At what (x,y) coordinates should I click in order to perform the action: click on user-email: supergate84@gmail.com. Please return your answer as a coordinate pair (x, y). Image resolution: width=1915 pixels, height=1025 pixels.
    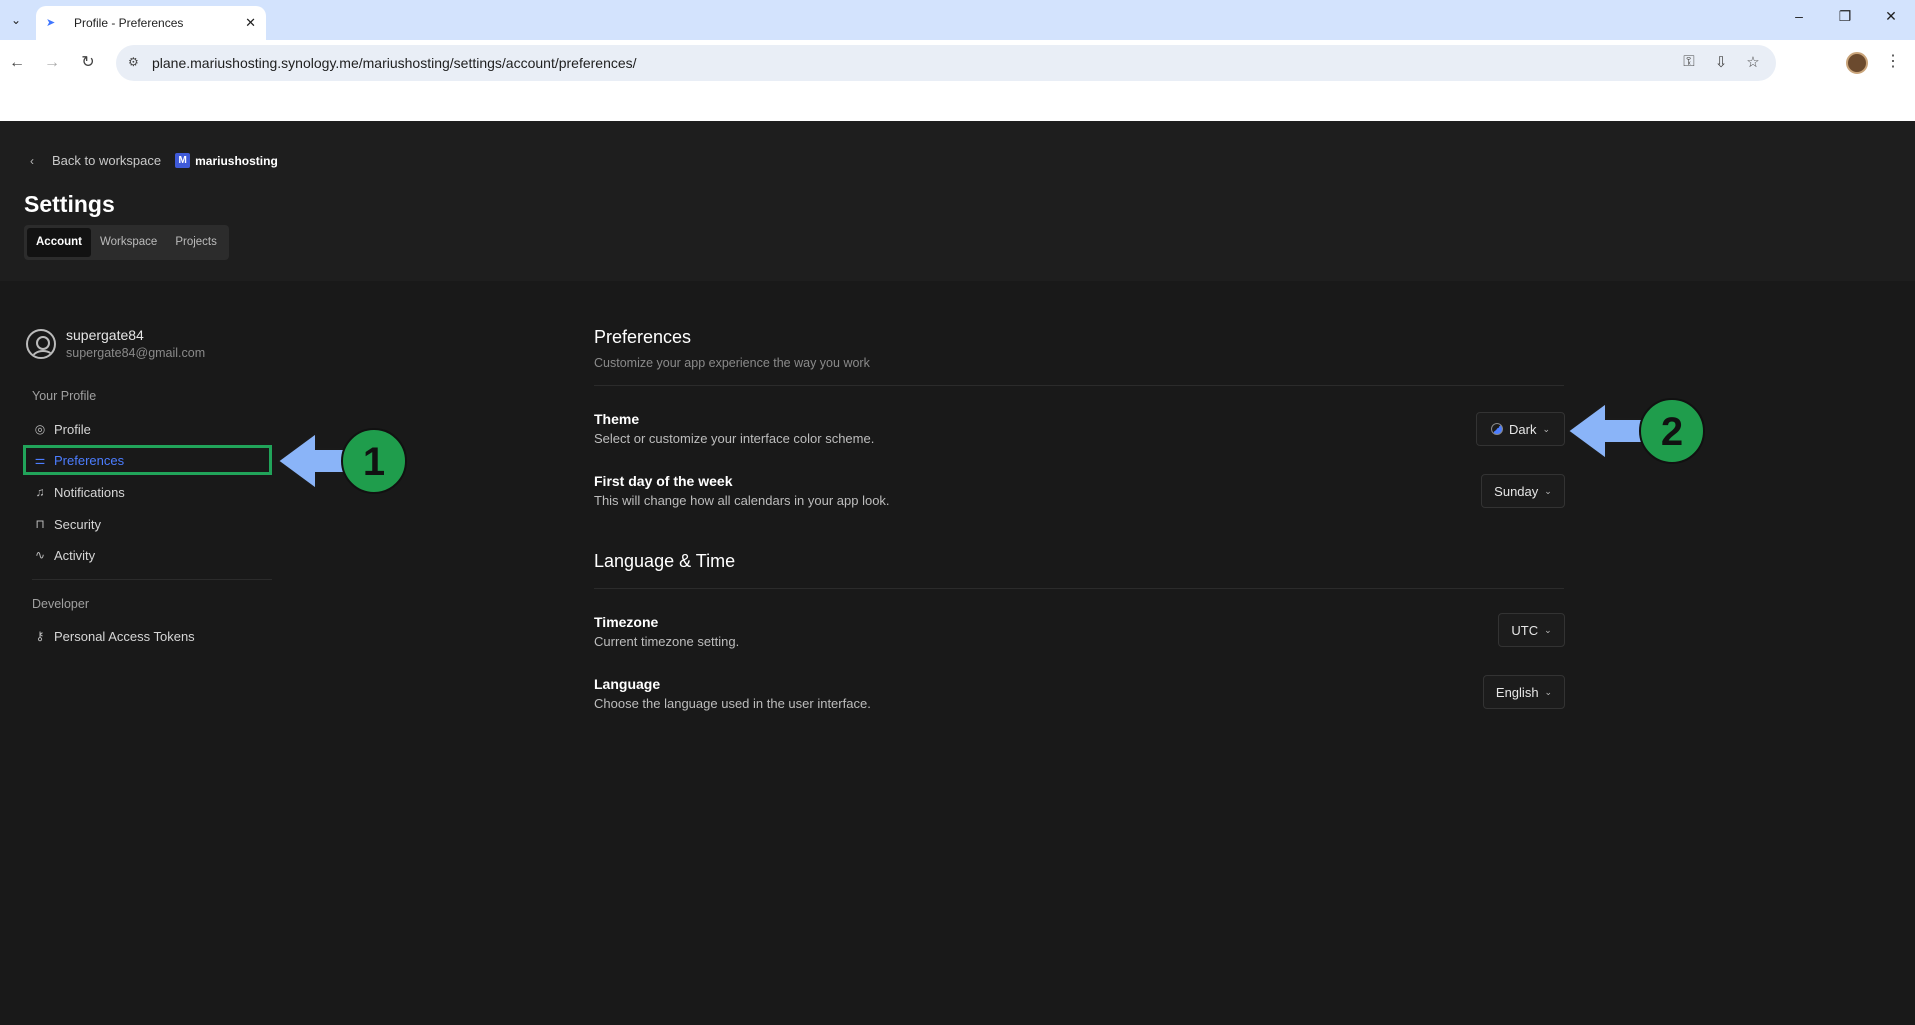
    Looking at the image, I should click on (136, 353).